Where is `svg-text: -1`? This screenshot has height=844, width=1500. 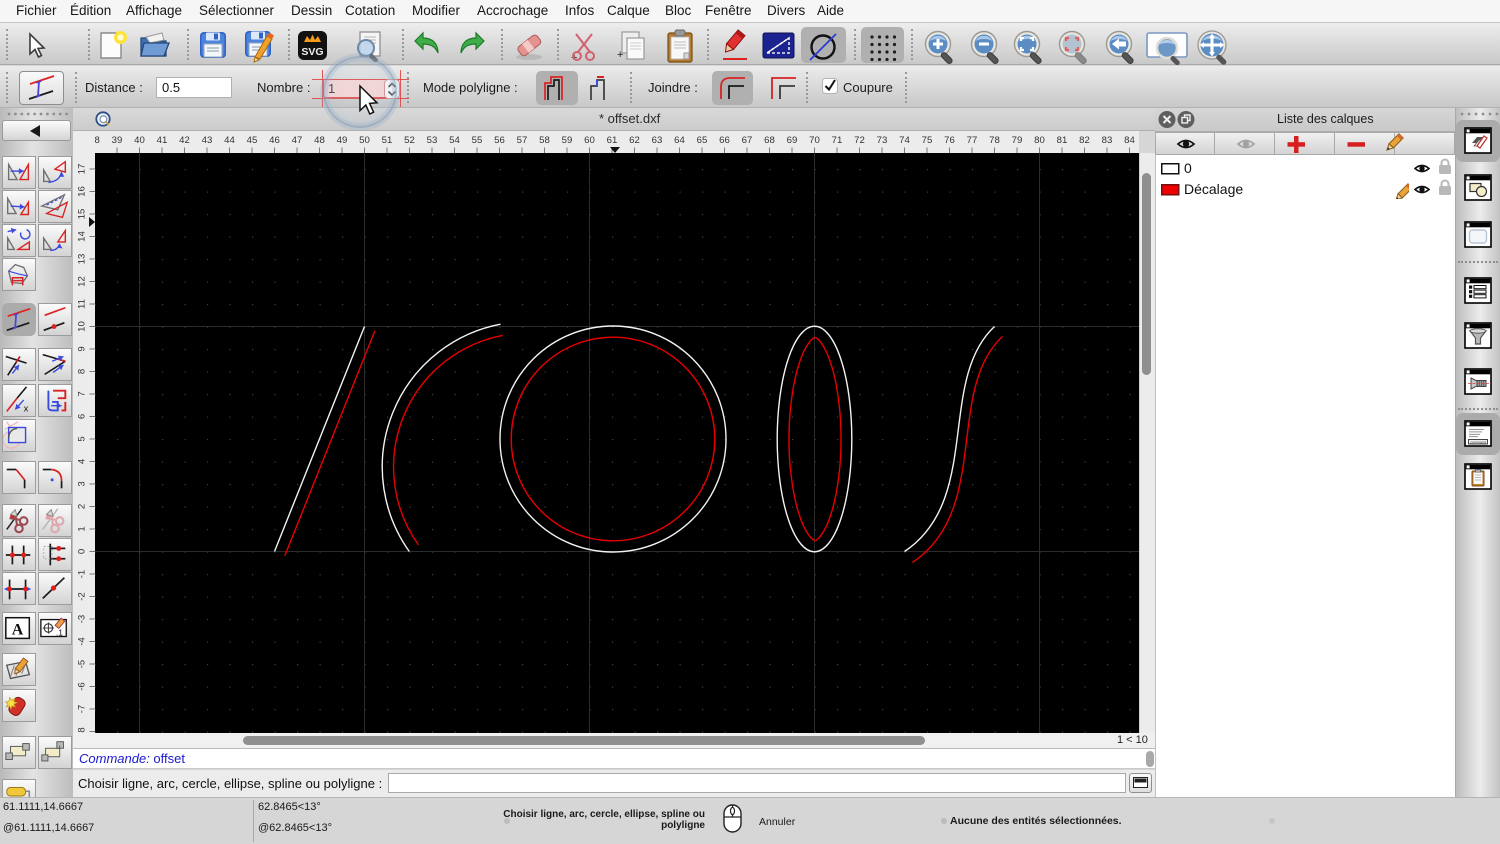
svg-text: -1 is located at coordinates (82, 574).